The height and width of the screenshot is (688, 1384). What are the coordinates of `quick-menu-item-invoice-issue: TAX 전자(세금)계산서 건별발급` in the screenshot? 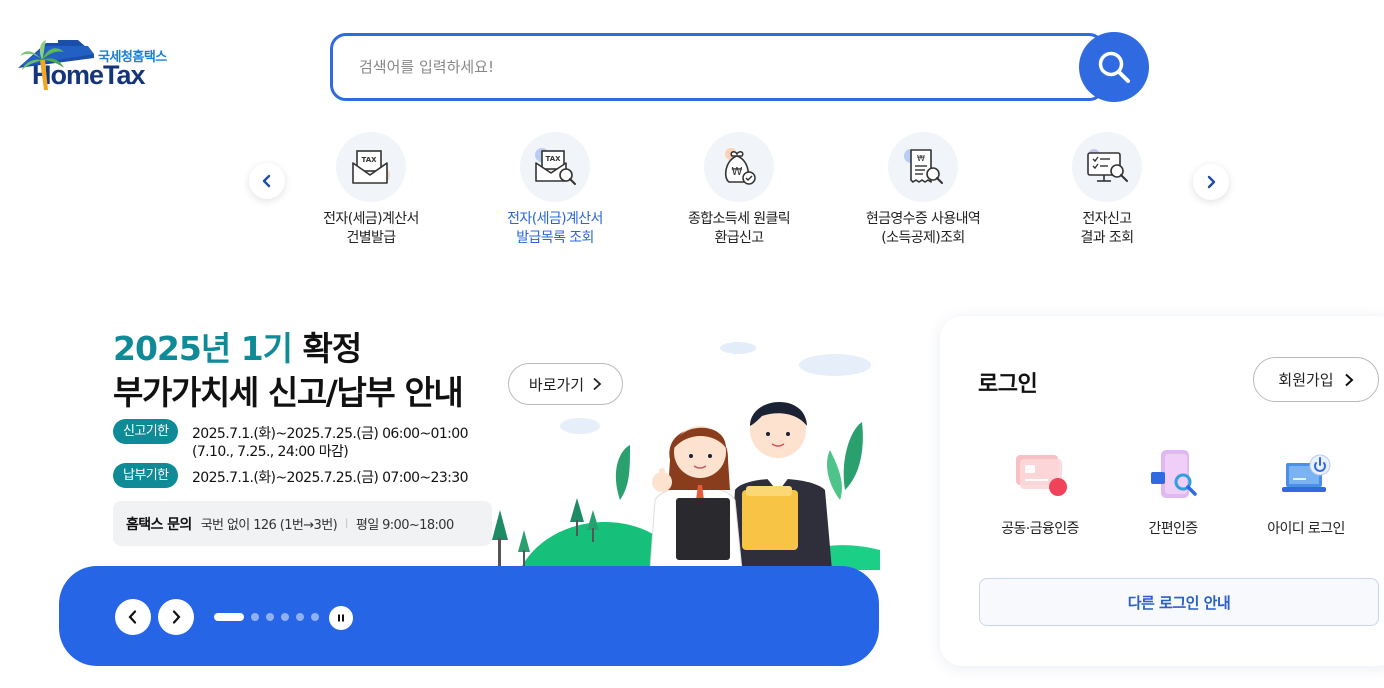 It's located at (371, 190).